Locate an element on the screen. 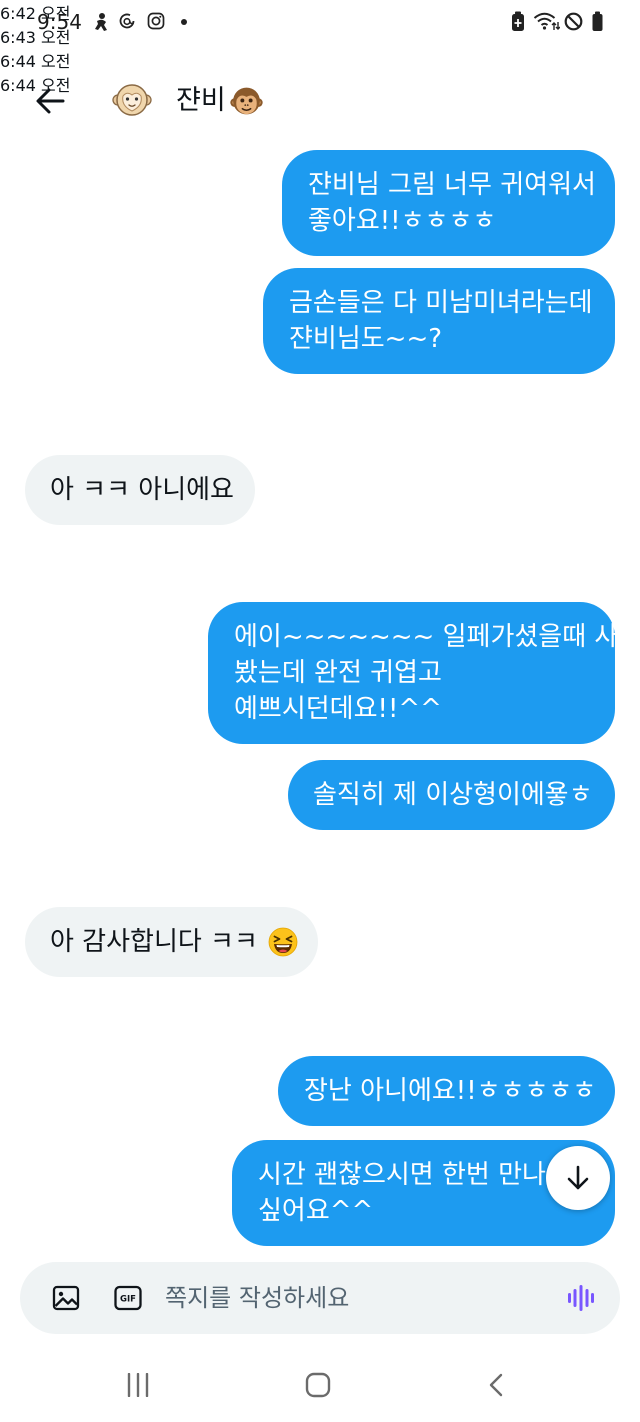 The width and height of the screenshot is (640, 1422). message-input is located at coordinates (360, 1298).